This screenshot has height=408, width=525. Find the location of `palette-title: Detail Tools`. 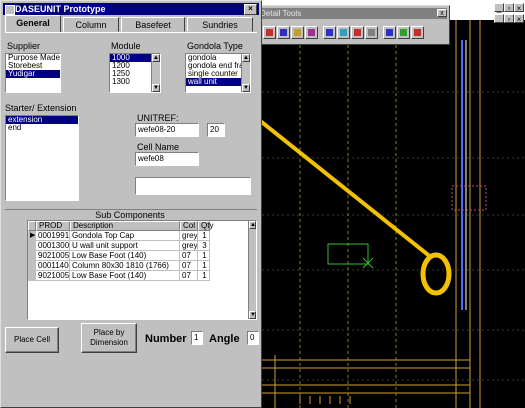

palette-title: Detail Tools is located at coordinates (352, 13).